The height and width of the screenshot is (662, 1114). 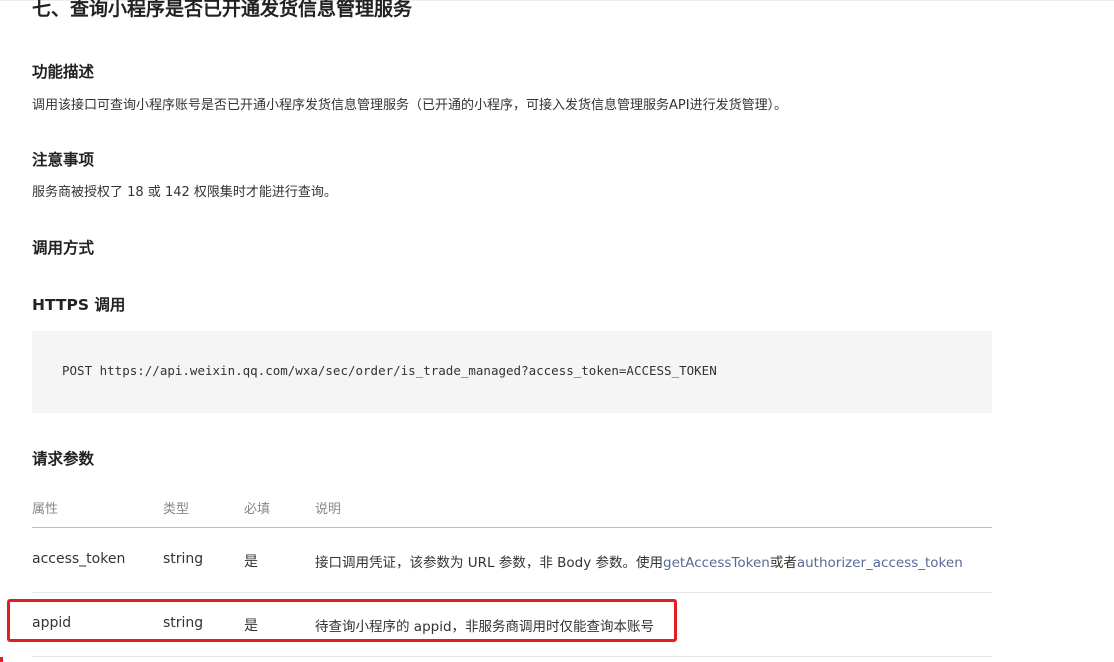 What do you see at coordinates (1, 659) in the screenshot?
I see `highlight-edge-mark` at bounding box center [1, 659].